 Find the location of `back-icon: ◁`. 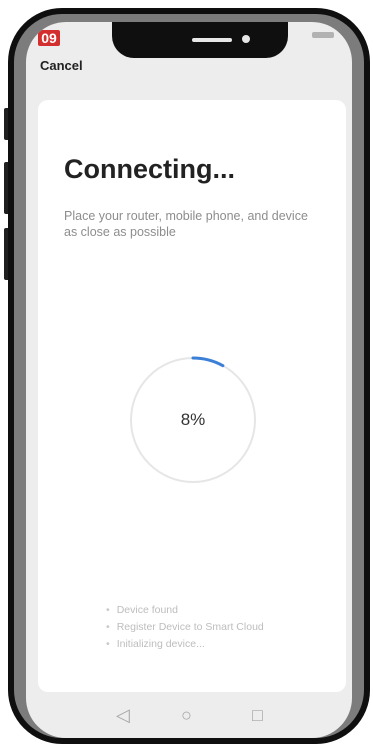

back-icon: ◁ is located at coordinates (123, 715).